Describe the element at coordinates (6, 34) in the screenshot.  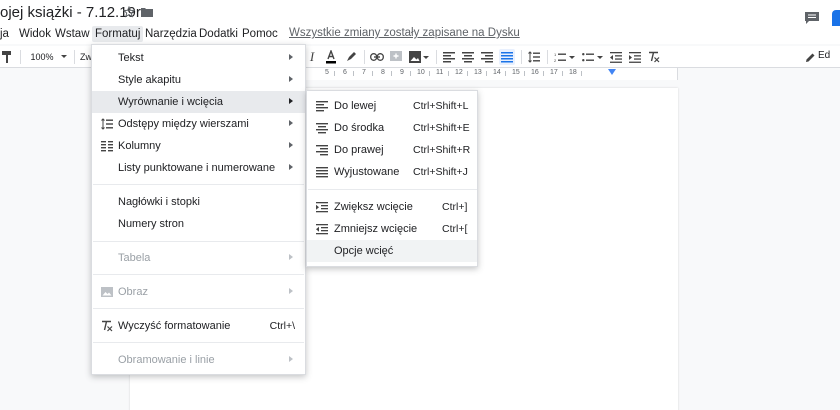
I see `menu-edit-partial: ja` at that location.